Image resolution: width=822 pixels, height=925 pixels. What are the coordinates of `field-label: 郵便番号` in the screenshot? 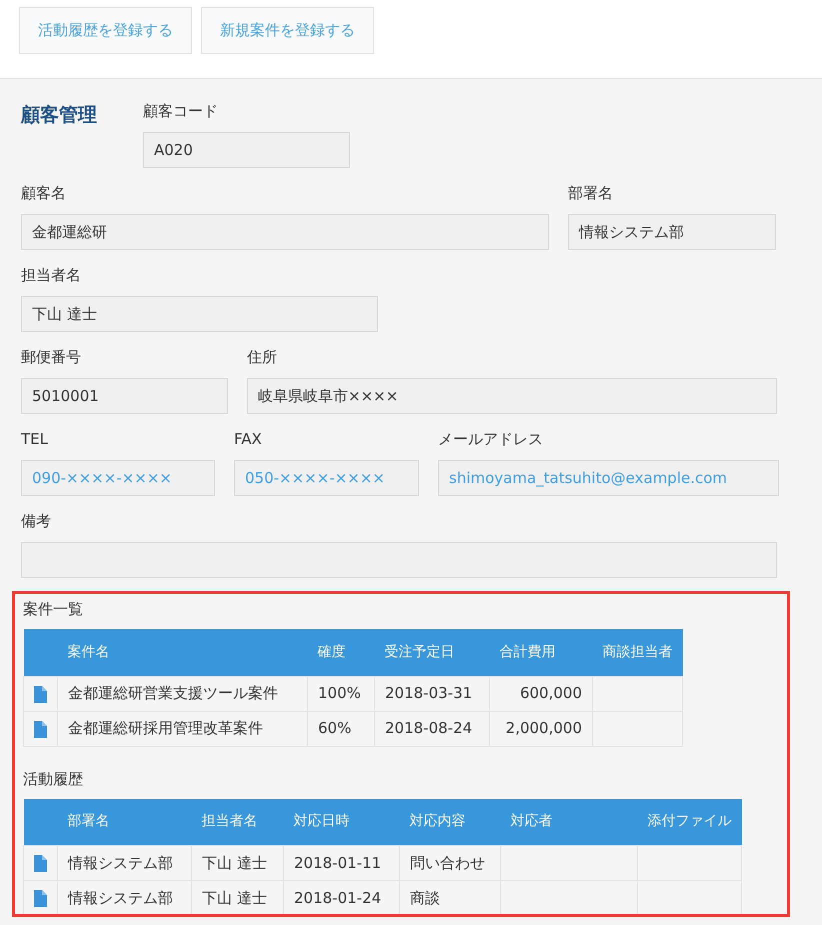 It's located at (51, 357).